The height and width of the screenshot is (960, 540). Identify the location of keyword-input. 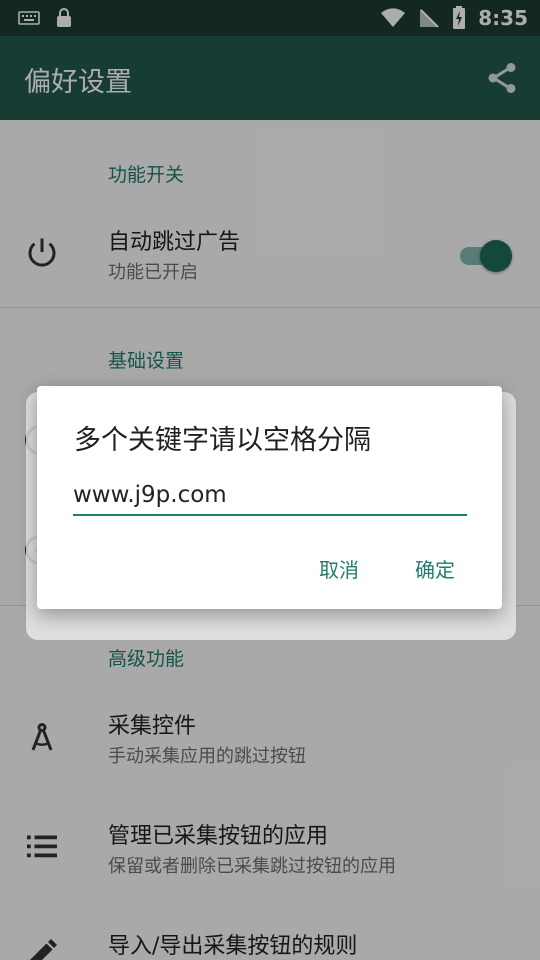
(270, 496).